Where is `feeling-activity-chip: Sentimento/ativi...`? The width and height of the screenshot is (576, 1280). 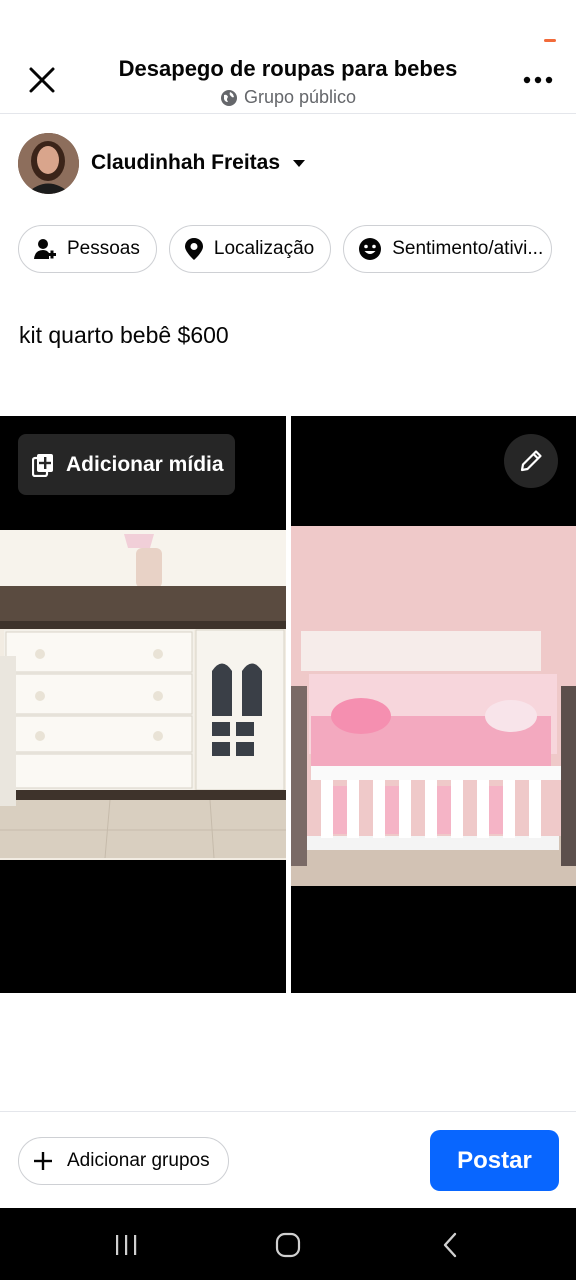 feeling-activity-chip: Sentimento/ativi... is located at coordinates (448, 249).